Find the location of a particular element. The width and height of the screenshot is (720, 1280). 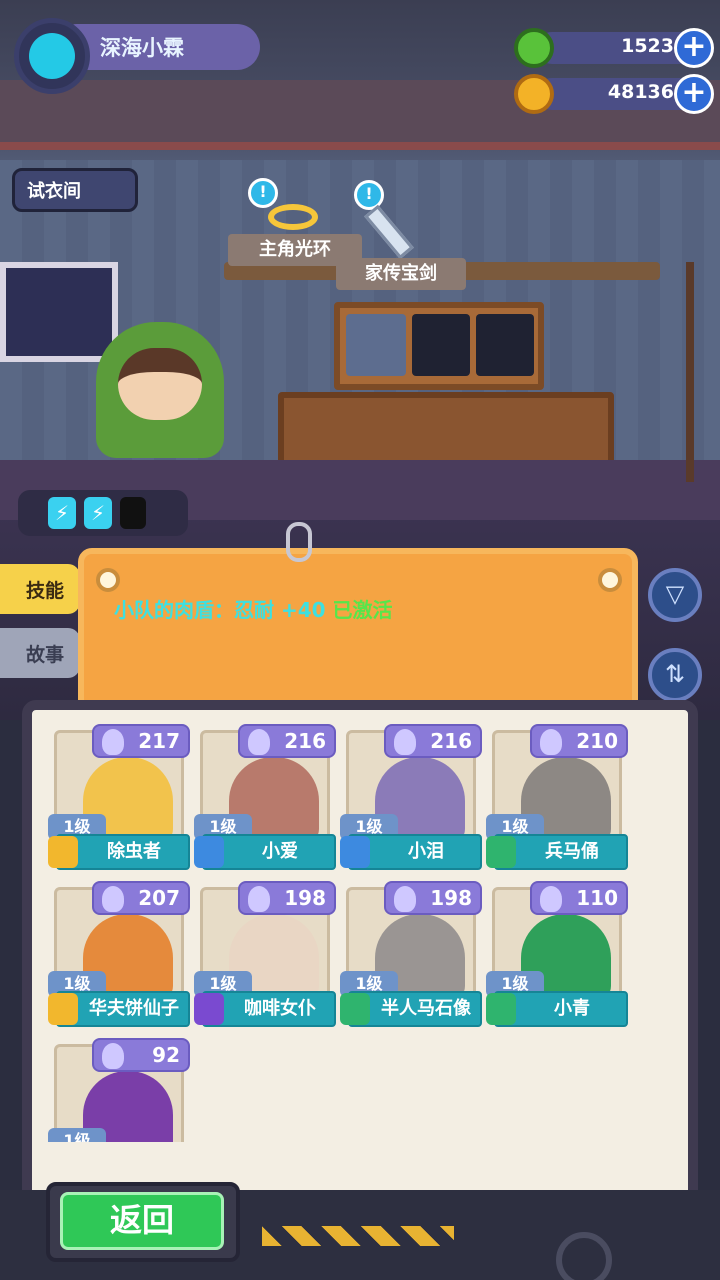

power-value: 92 is located at coordinates (166, 1055).